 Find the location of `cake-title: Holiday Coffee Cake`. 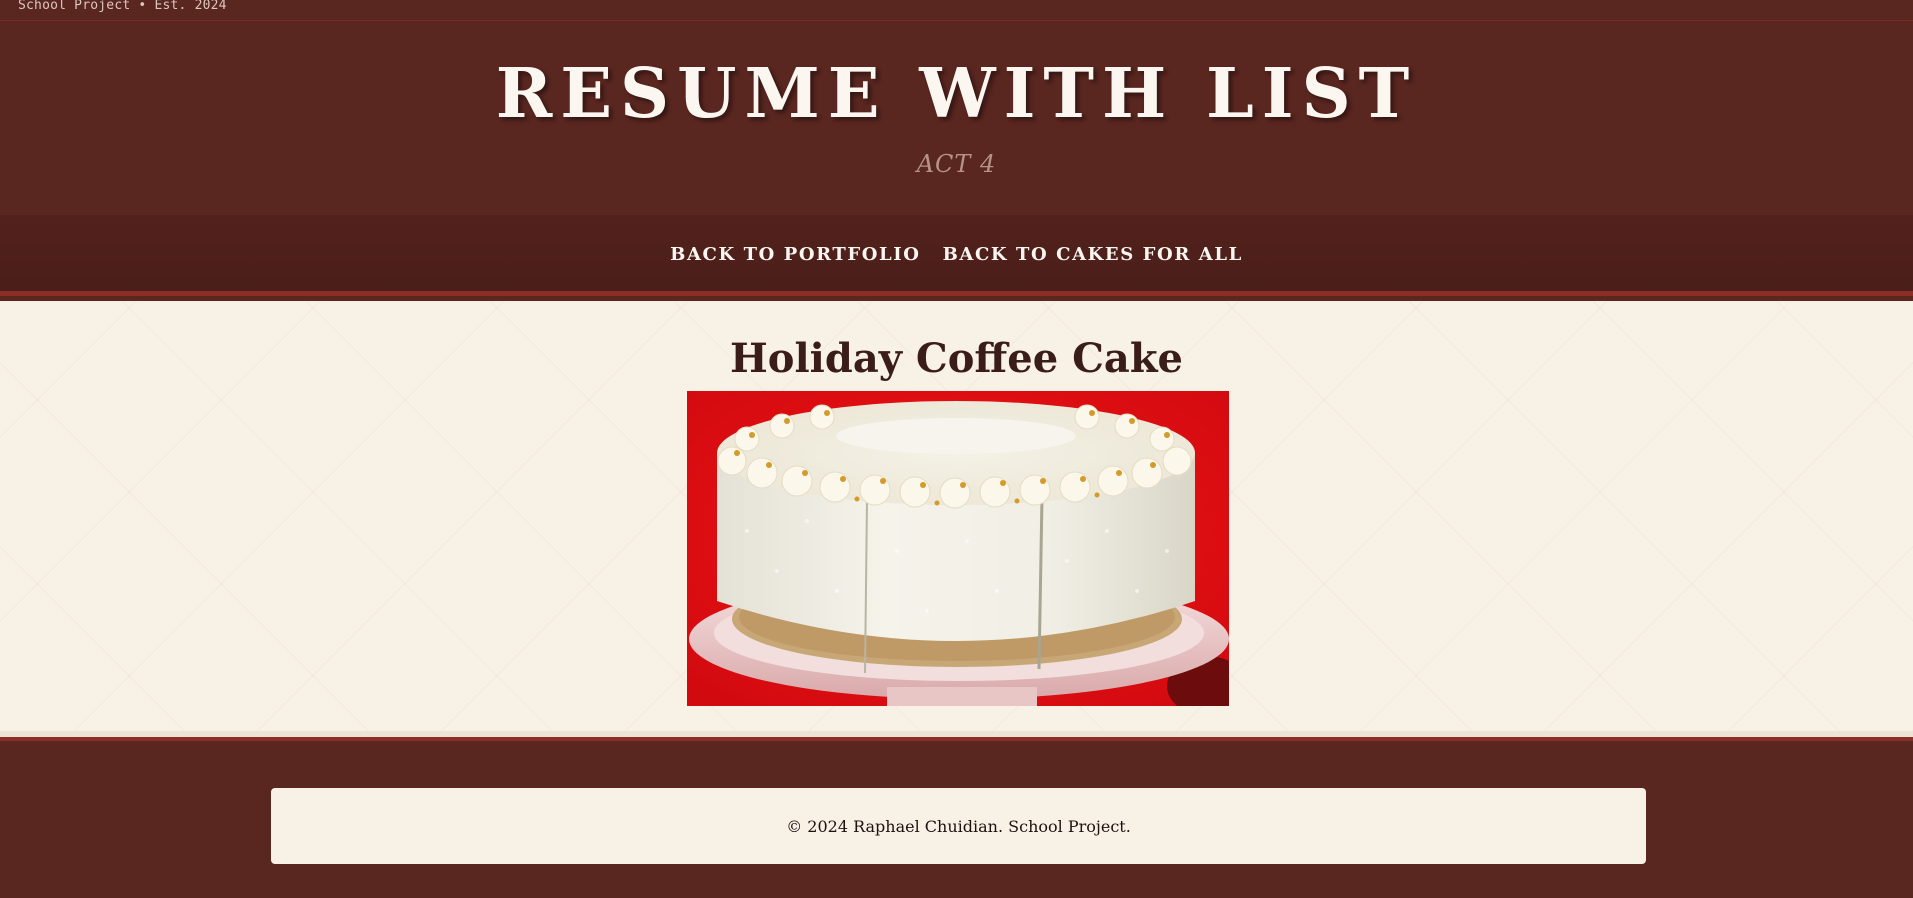

cake-title: Holiday Coffee Cake is located at coordinates (956, 358).